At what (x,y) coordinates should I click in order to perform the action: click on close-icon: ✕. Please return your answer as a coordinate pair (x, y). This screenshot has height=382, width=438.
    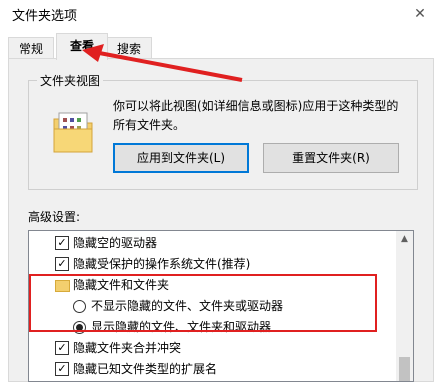
    Looking at the image, I should click on (420, 14).